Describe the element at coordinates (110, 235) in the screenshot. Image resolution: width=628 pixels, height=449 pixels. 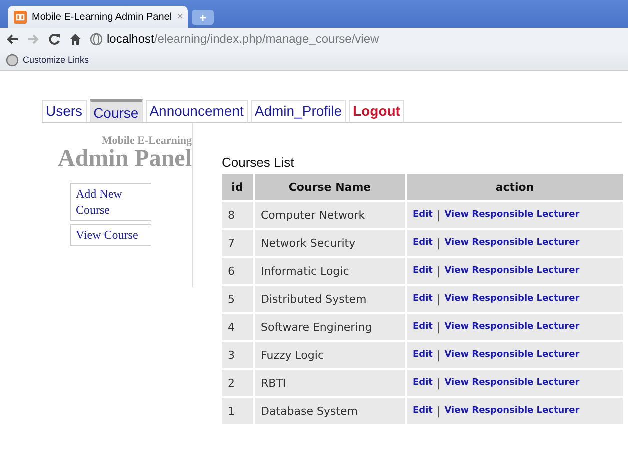
I see `sidebar-link: View Course` at that location.